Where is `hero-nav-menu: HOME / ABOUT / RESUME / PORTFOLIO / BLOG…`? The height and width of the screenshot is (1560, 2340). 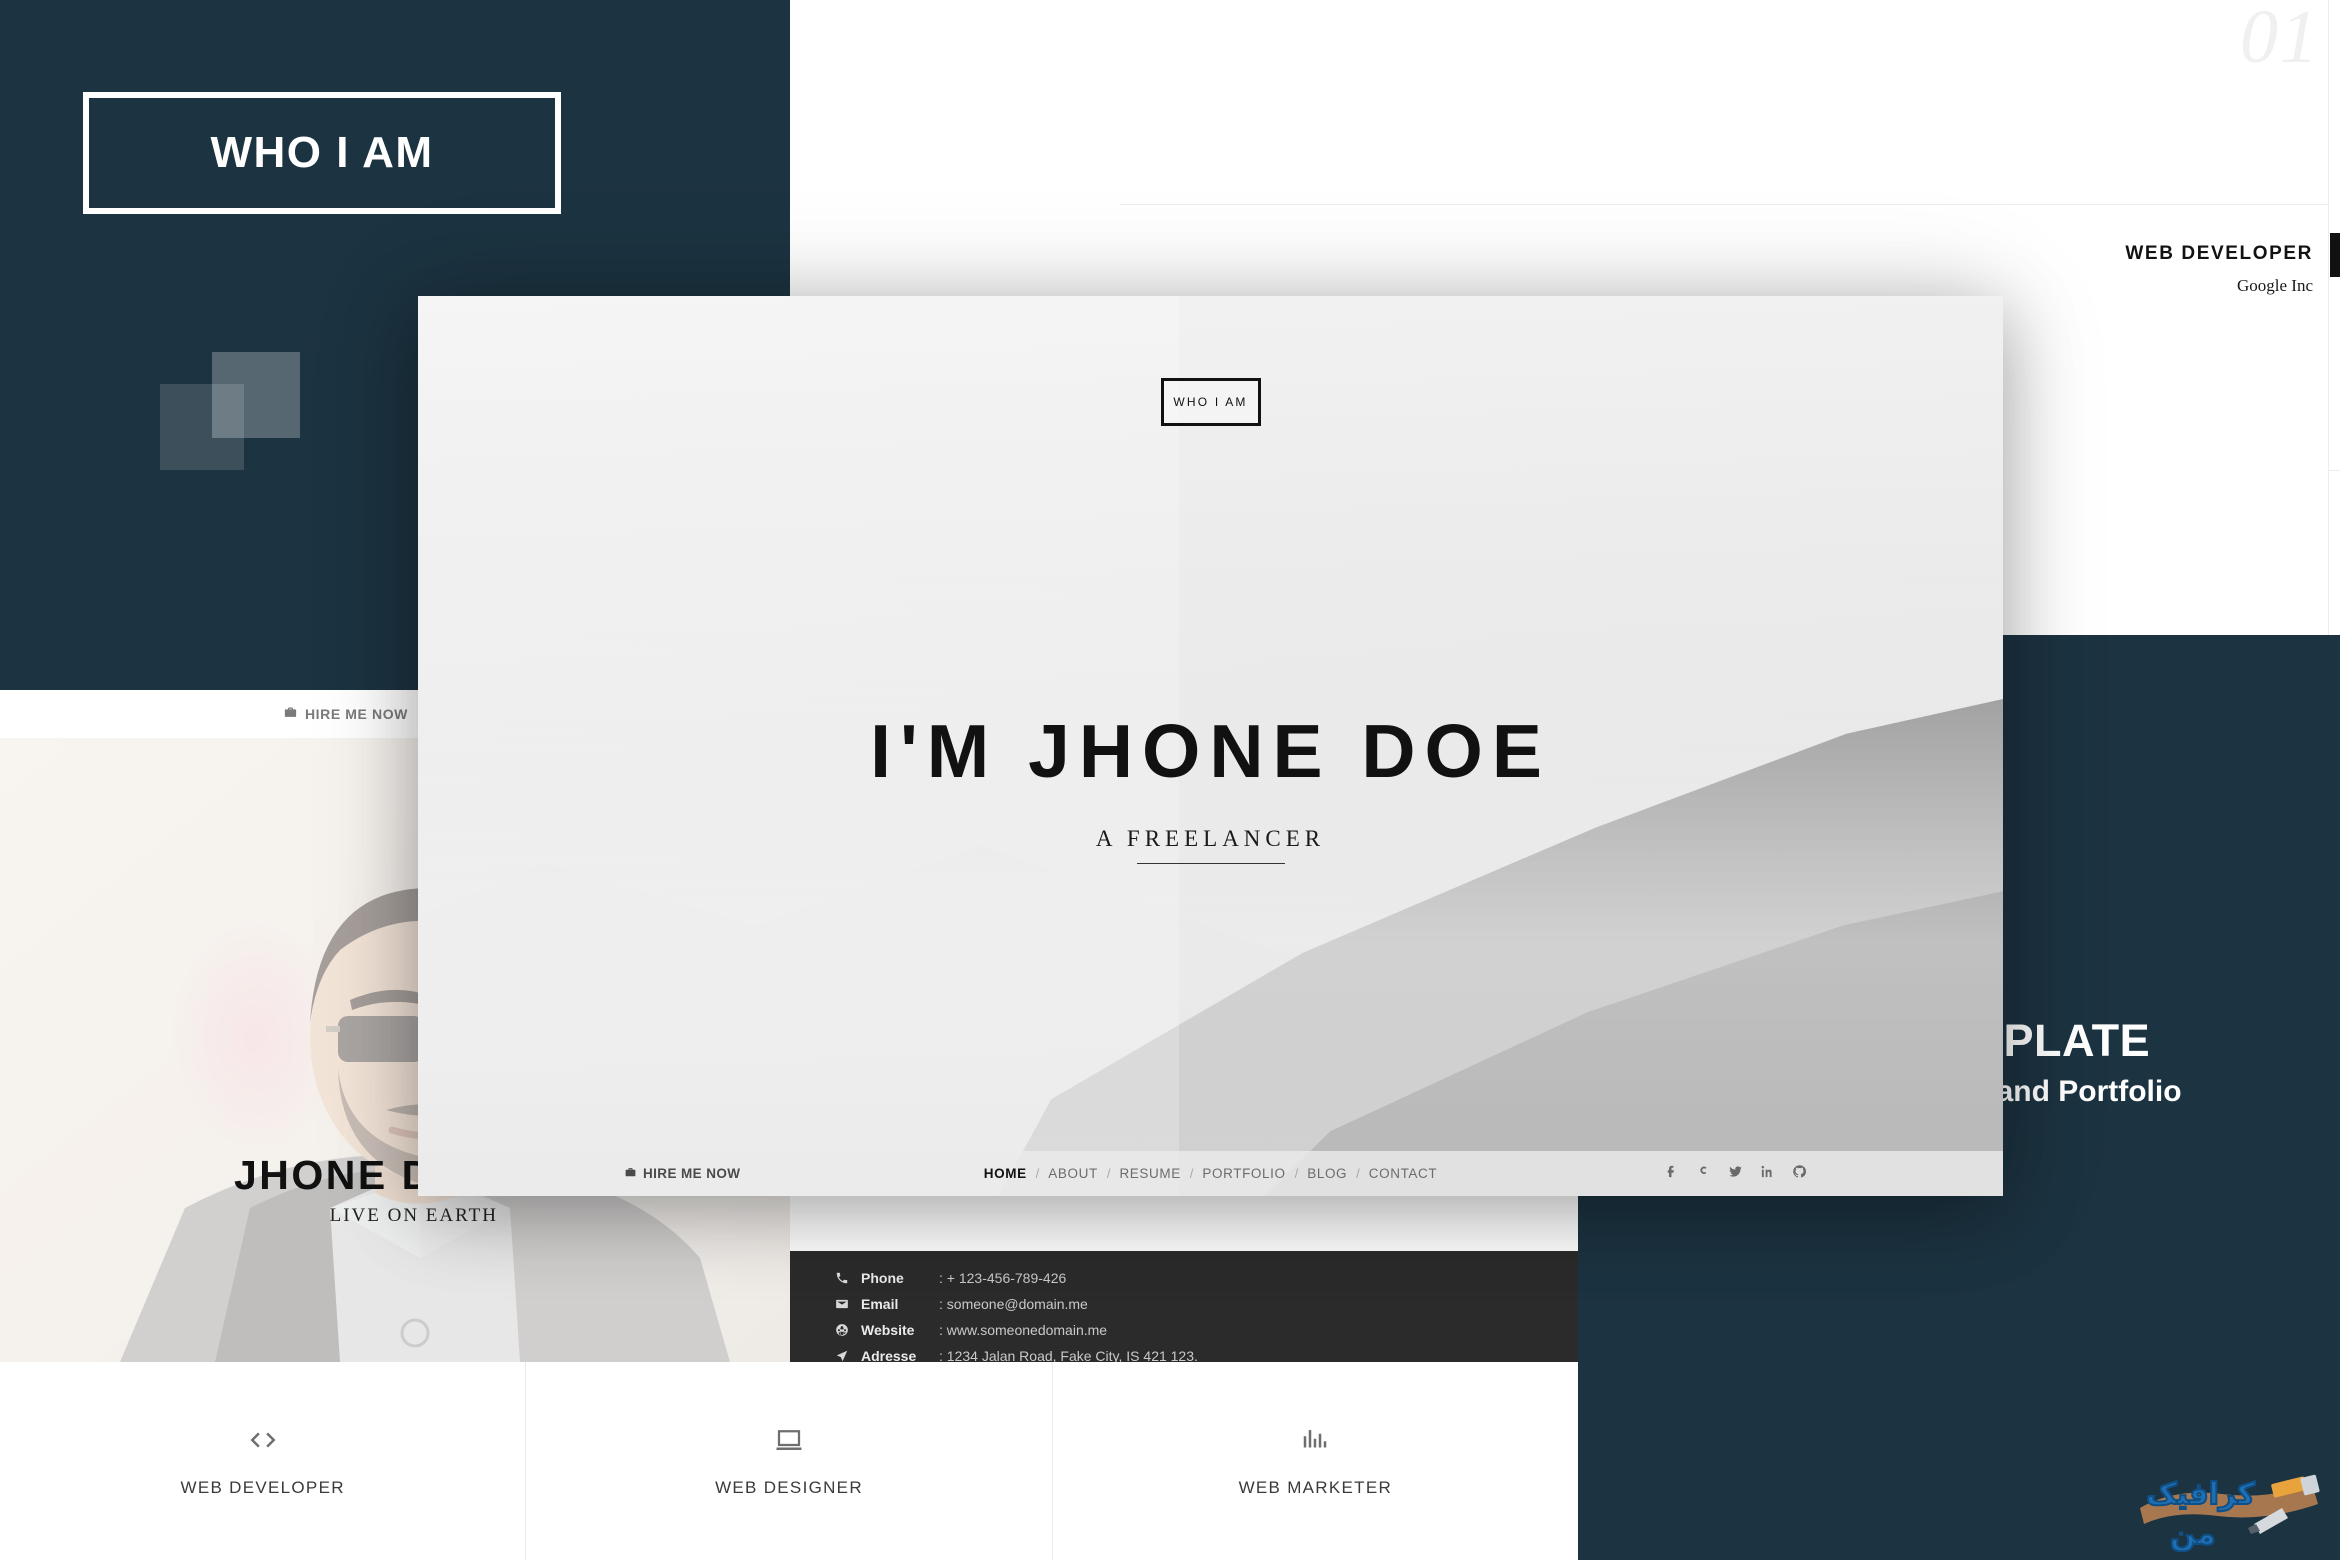
hero-nav-menu: HOME / ABOUT / RESUME / PORTFOLIO / BLOG… is located at coordinates (1210, 1173).